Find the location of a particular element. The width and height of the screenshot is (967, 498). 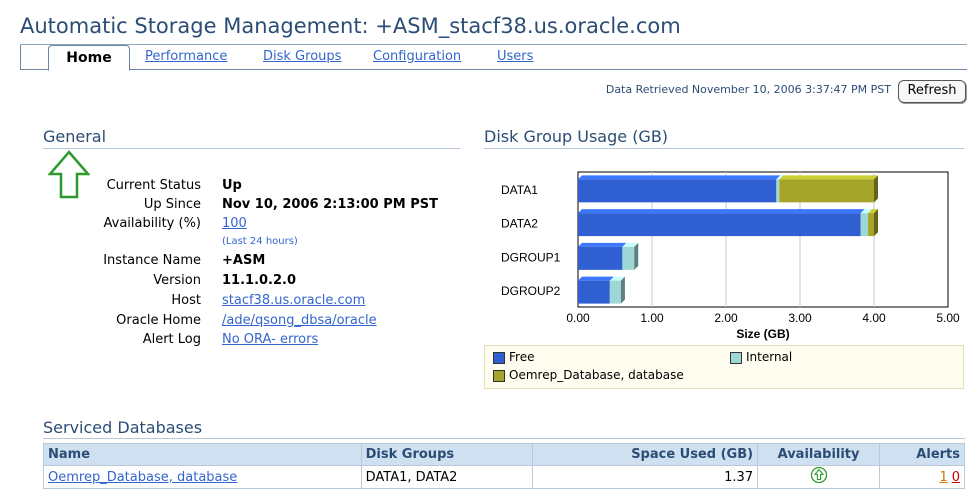

disk-usage-section-title: Disk Group Usage (GB) is located at coordinates (576, 136).